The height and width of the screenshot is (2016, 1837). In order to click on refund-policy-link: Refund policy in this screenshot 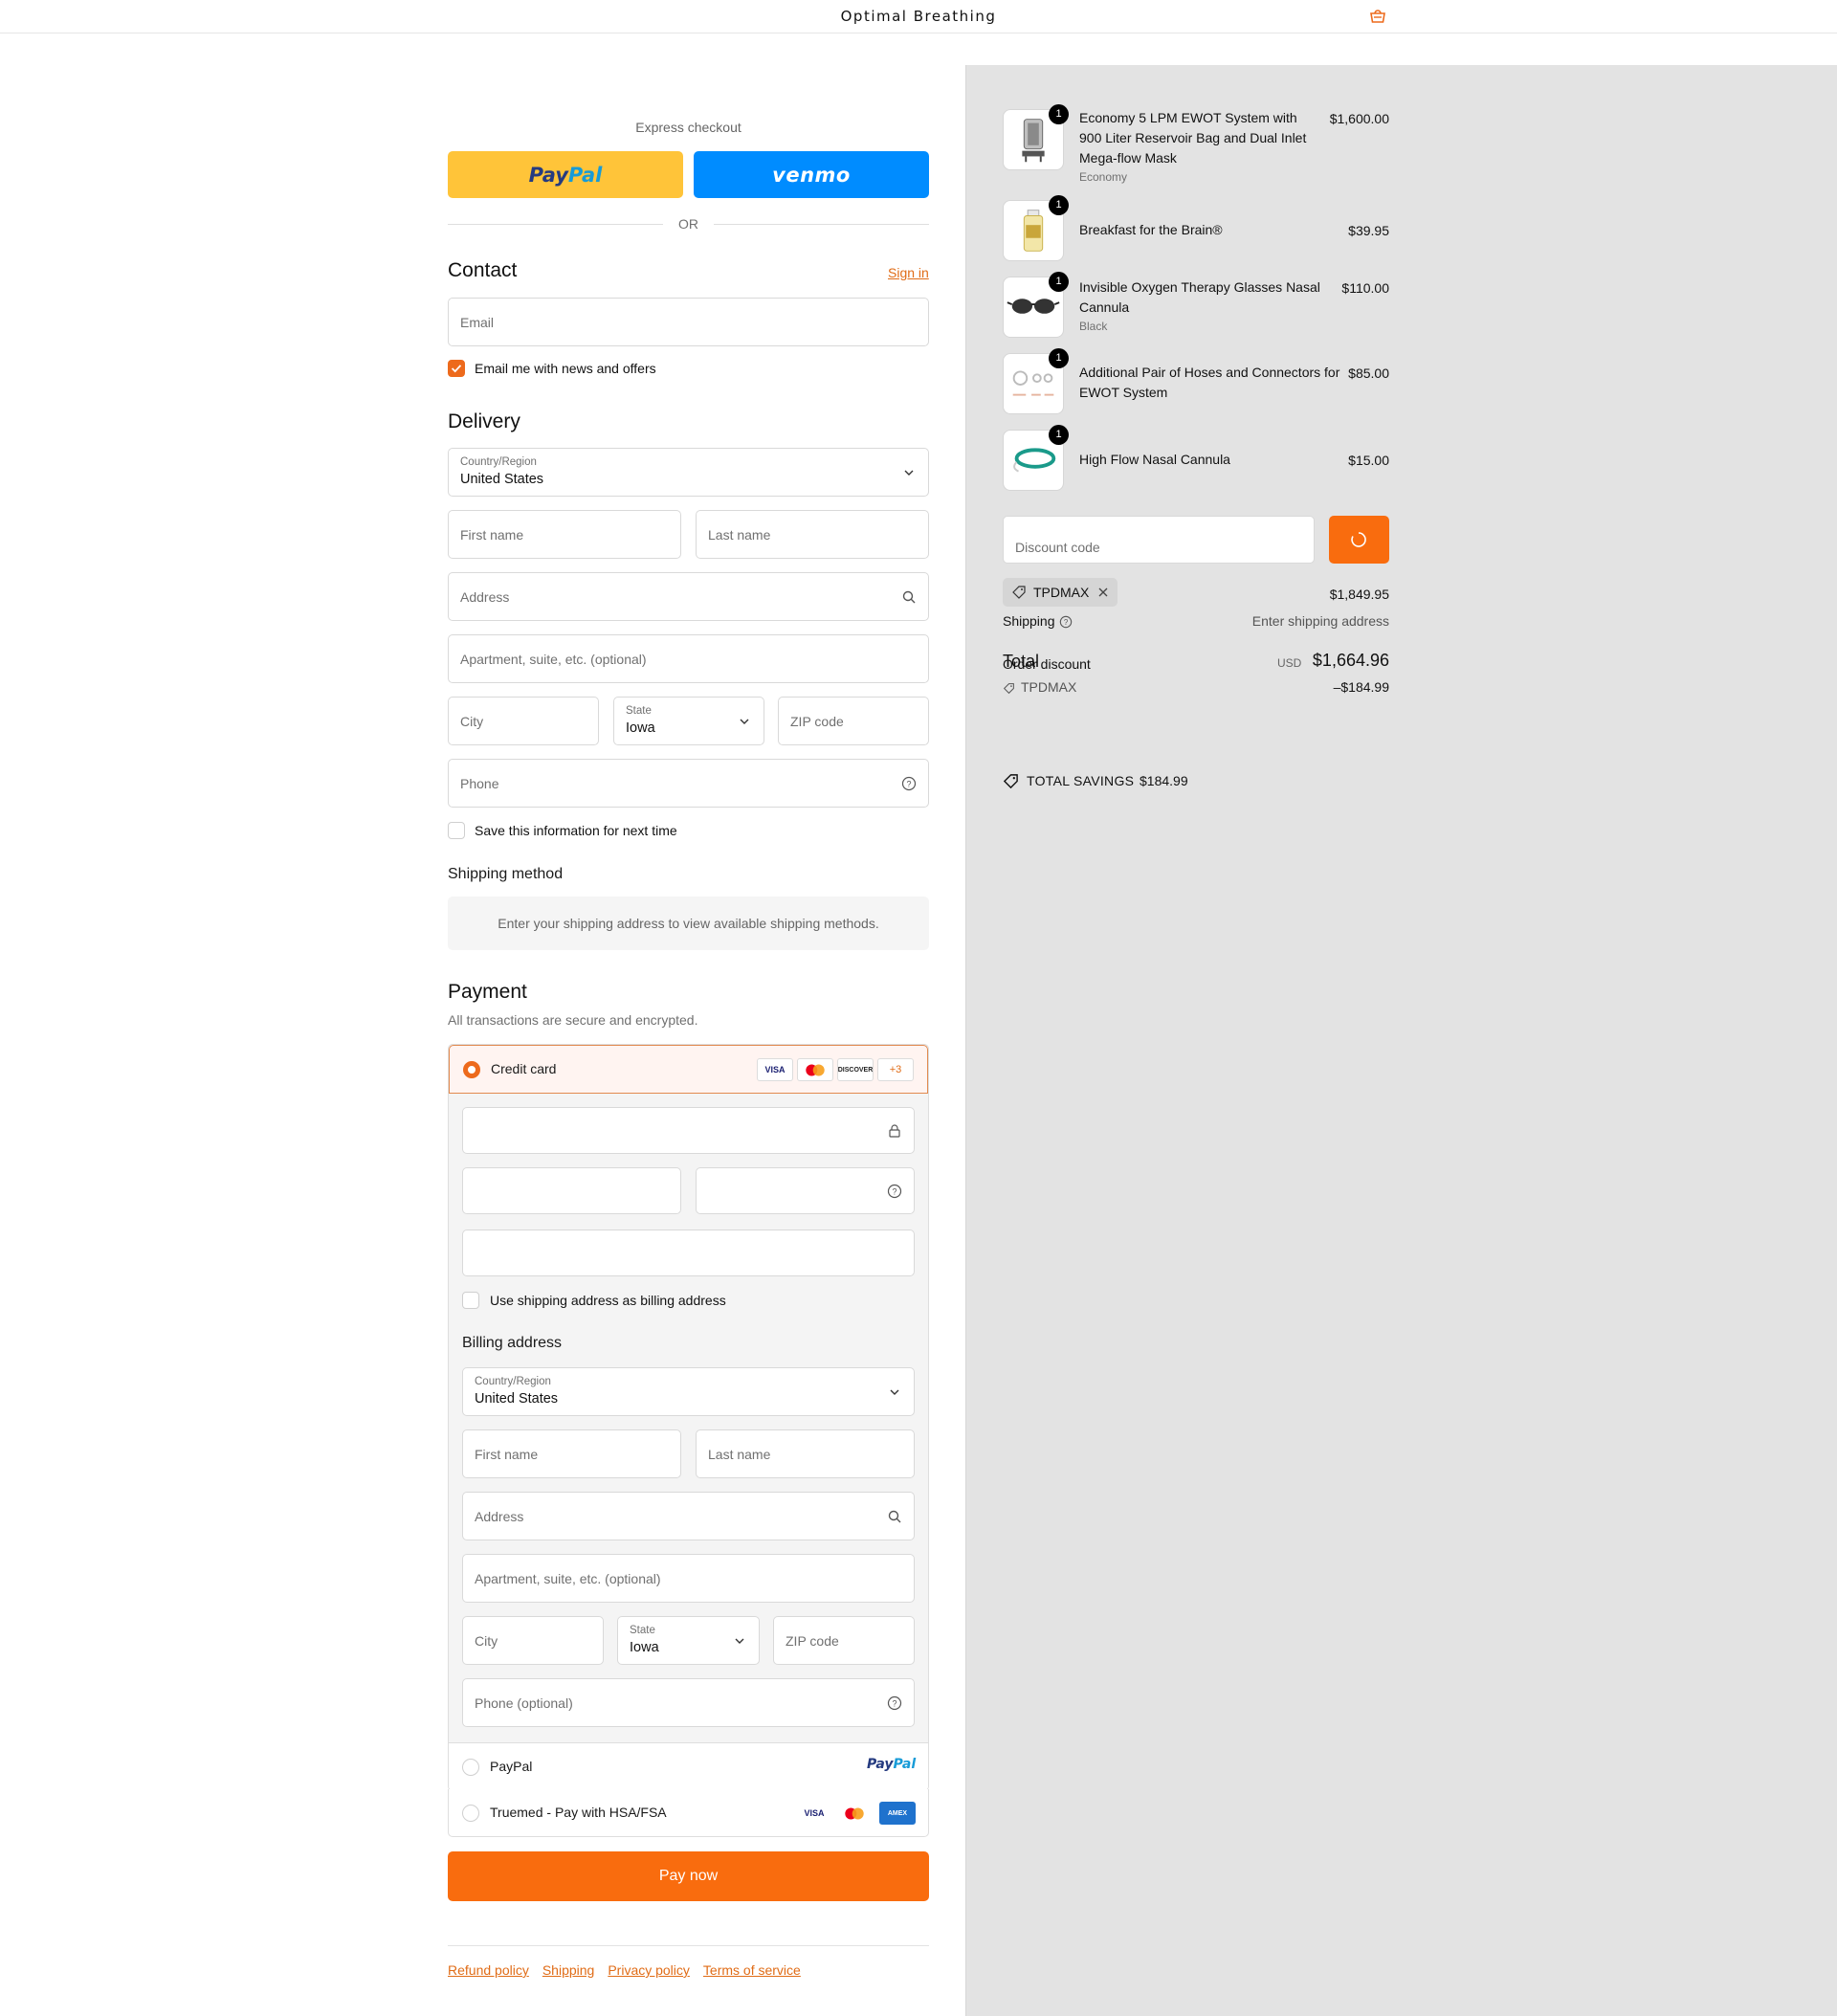, I will do `click(488, 1970)`.